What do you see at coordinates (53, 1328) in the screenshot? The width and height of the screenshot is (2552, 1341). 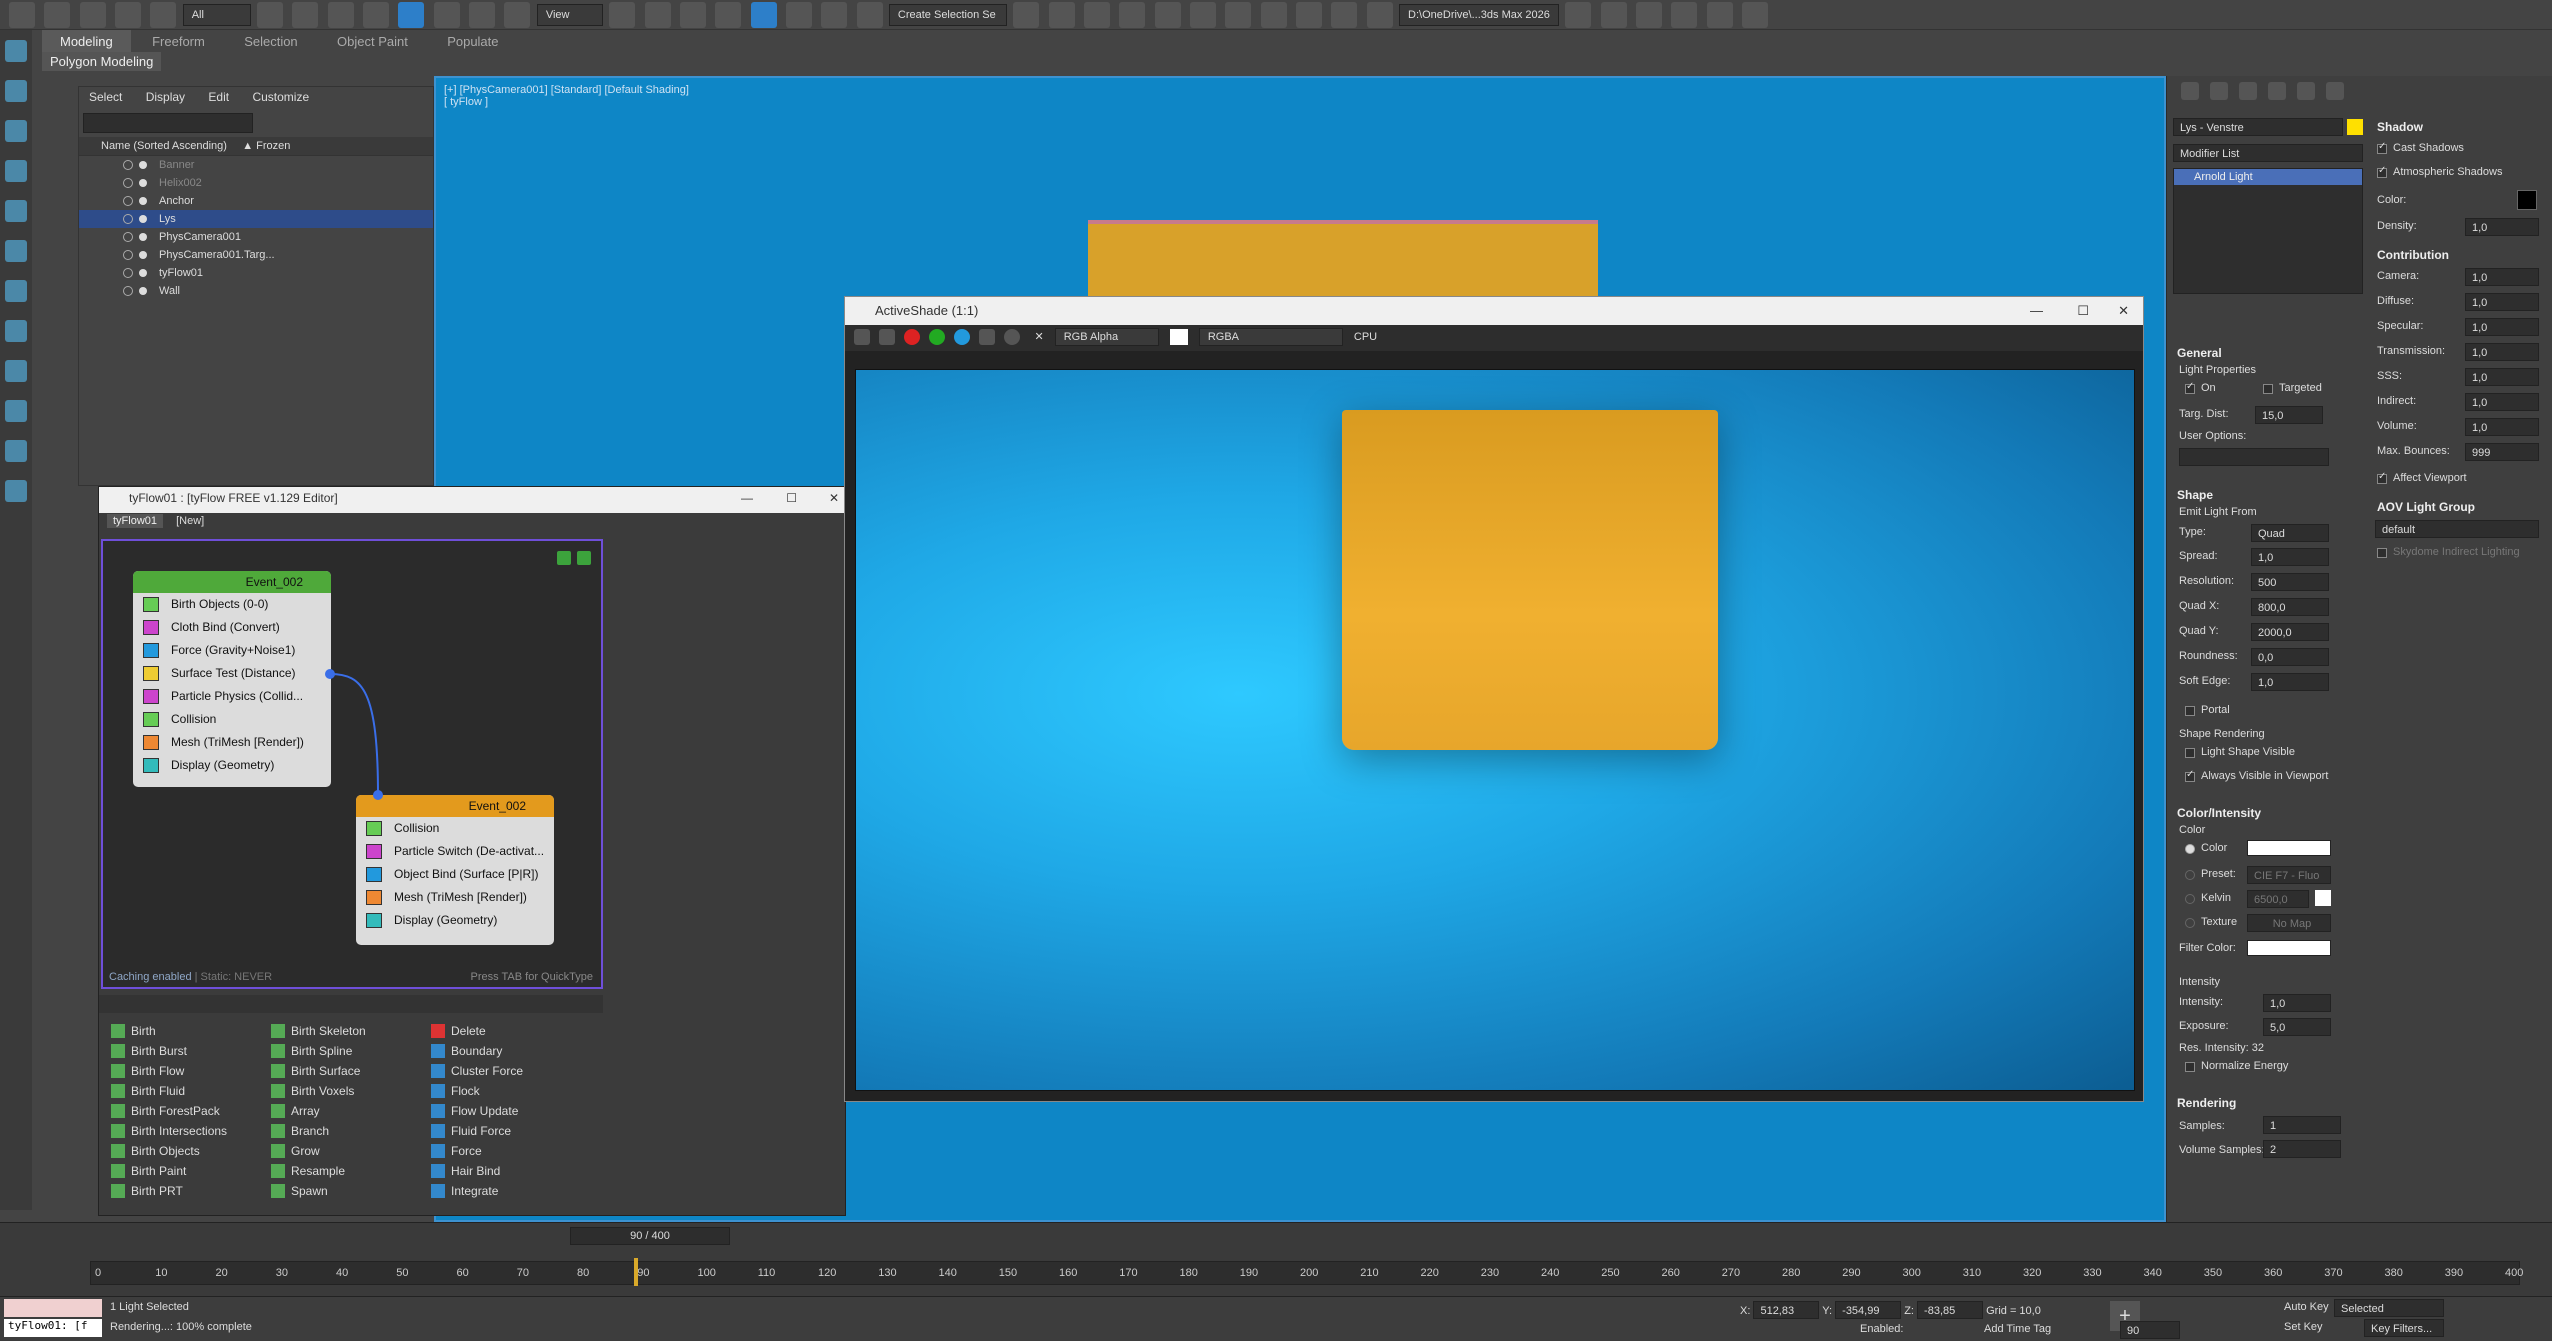 I see `maxscript-mini-listener: tyFlow01: [f` at bounding box center [53, 1328].